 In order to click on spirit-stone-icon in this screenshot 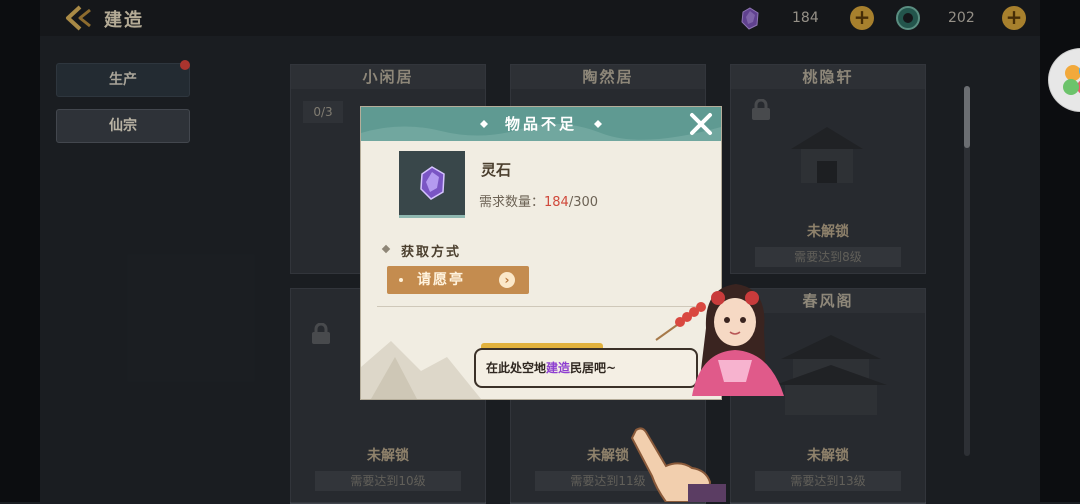, I will do `click(432, 183)`.